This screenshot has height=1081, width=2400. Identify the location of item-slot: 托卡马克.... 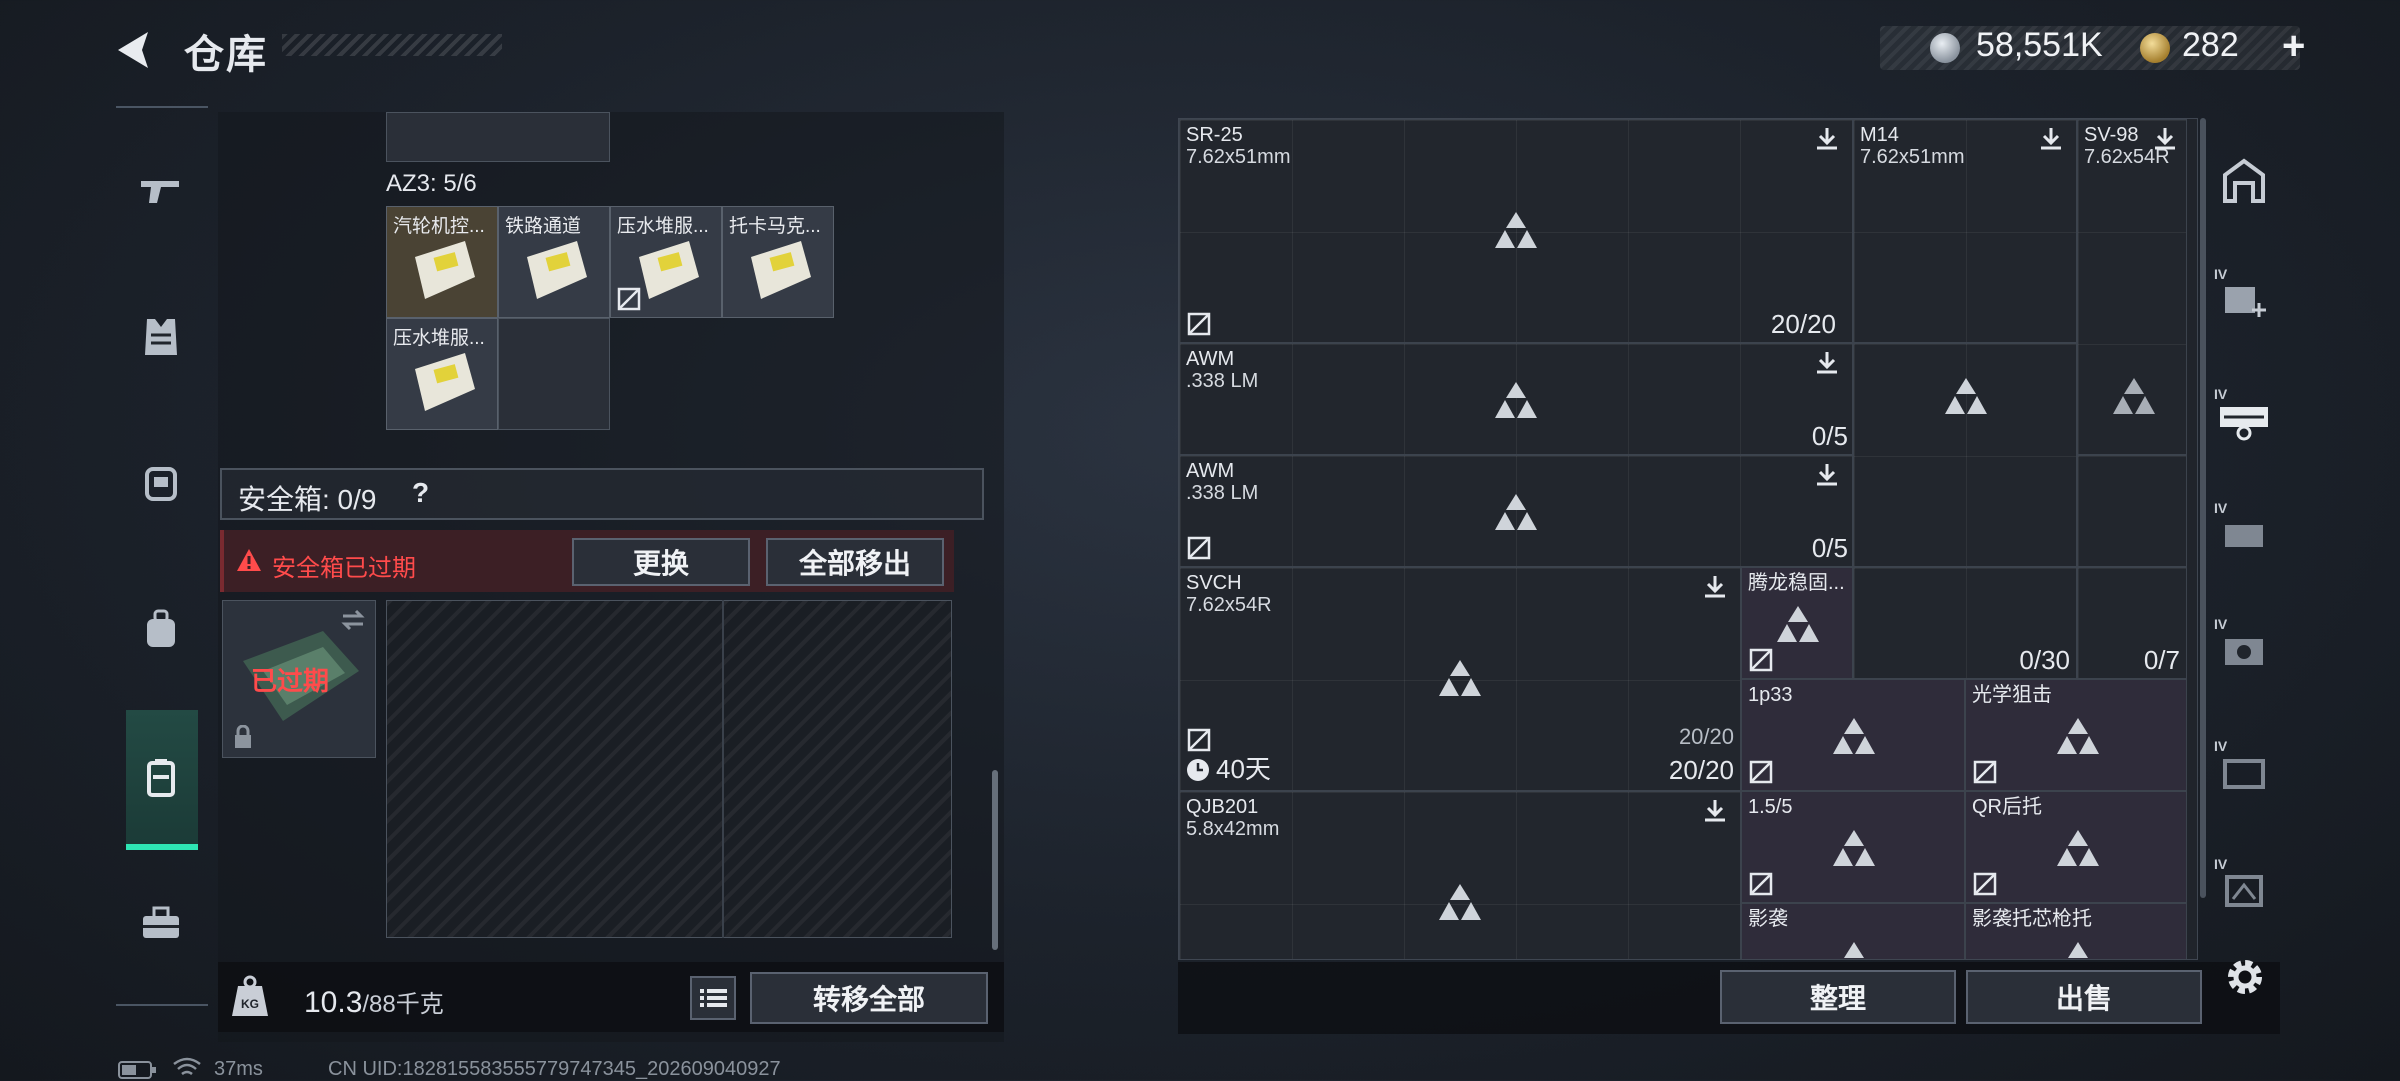
(778, 262).